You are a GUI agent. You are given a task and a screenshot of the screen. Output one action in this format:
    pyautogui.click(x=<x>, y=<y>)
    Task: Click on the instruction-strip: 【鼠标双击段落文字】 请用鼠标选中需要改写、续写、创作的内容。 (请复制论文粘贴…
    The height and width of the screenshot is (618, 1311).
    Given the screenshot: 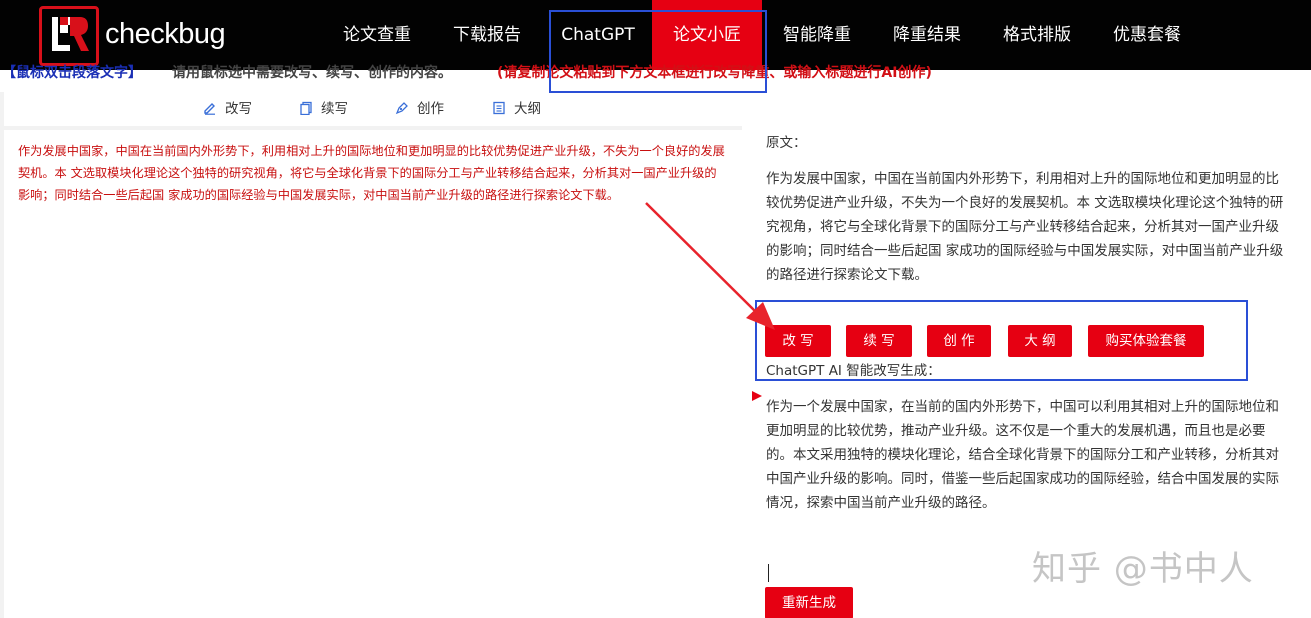 What is the action you would take?
    pyautogui.click(x=655, y=72)
    